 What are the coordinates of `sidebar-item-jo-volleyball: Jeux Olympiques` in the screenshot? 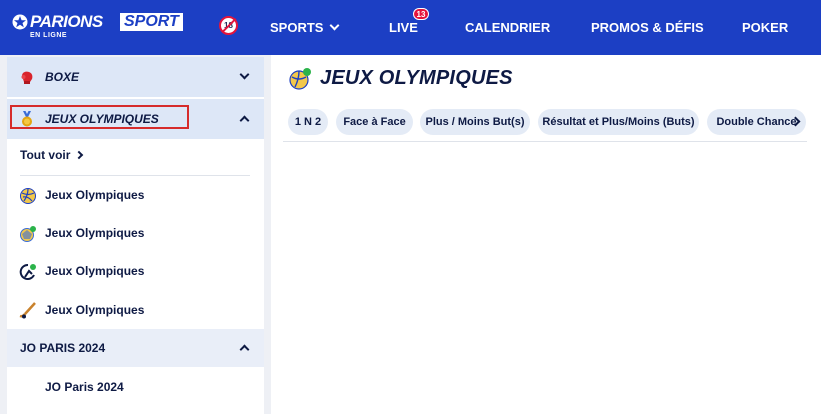 It's located at (135, 195).